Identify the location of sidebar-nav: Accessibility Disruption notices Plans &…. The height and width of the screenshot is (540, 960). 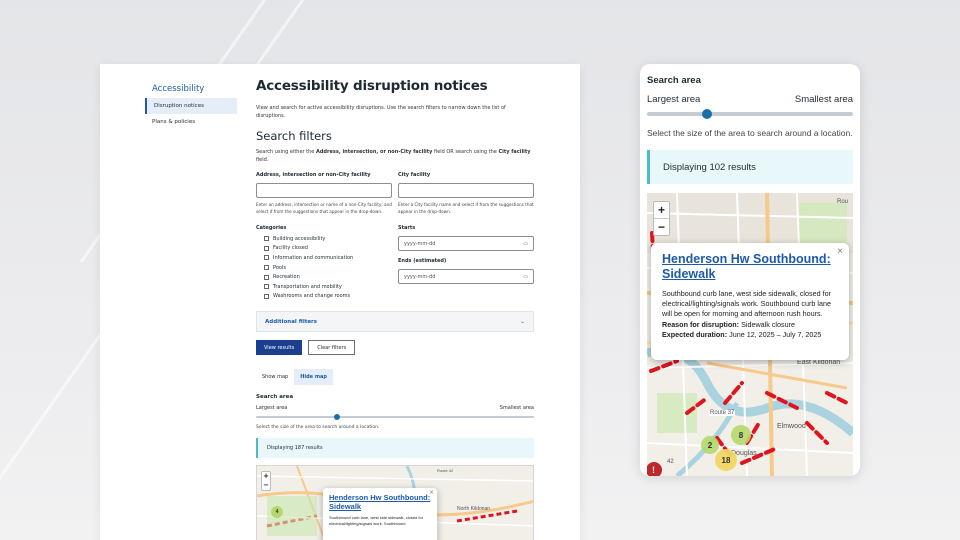
(191, 106).